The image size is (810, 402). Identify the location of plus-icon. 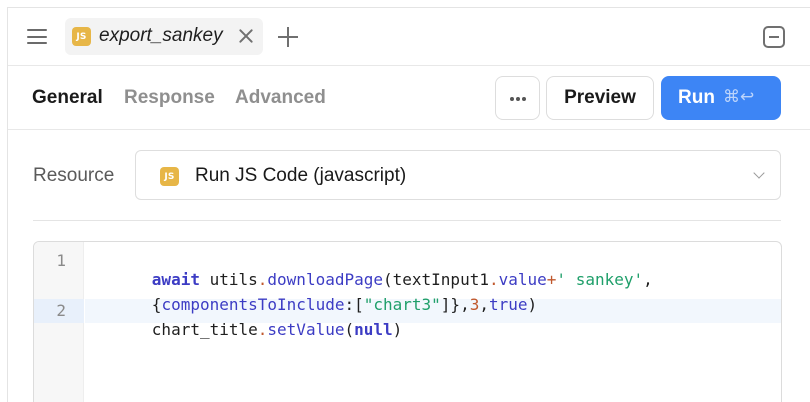
(288, 37).